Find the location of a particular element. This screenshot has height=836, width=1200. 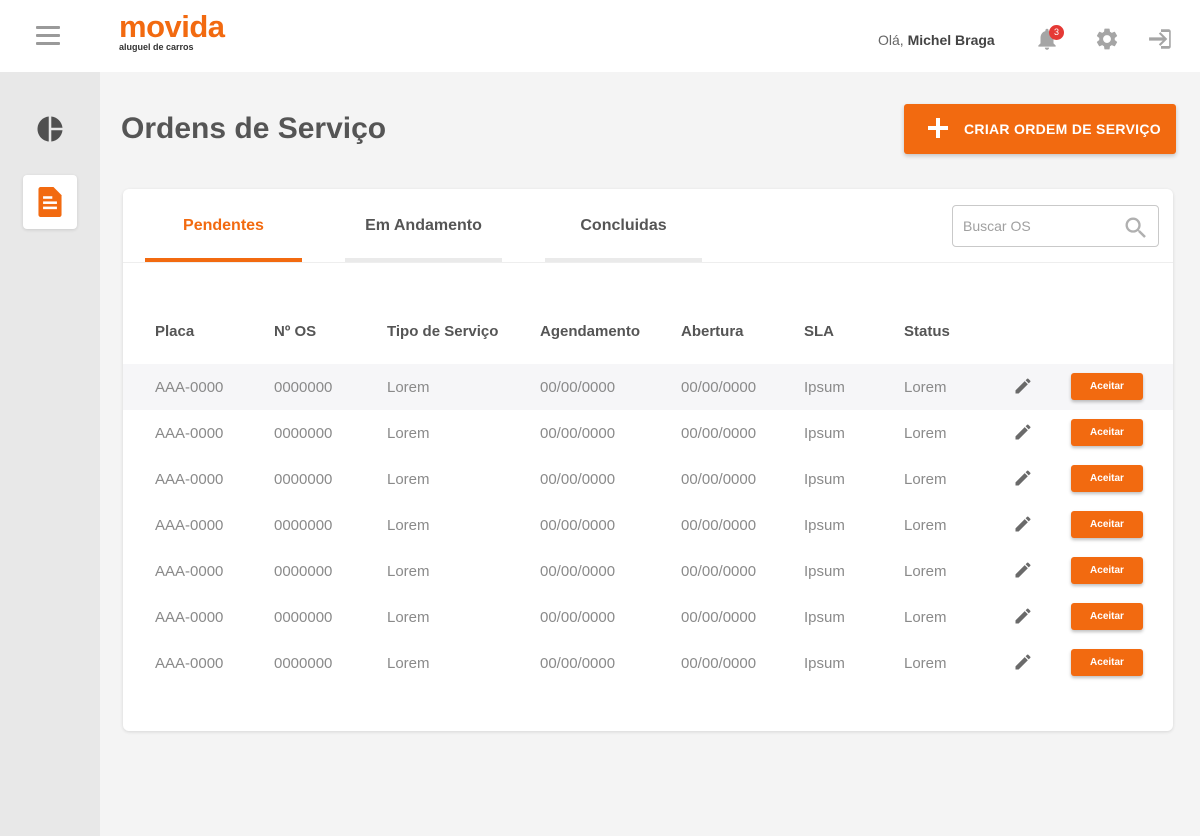

tab-pendentes: Pendentes is located at coordinates (223, 225).